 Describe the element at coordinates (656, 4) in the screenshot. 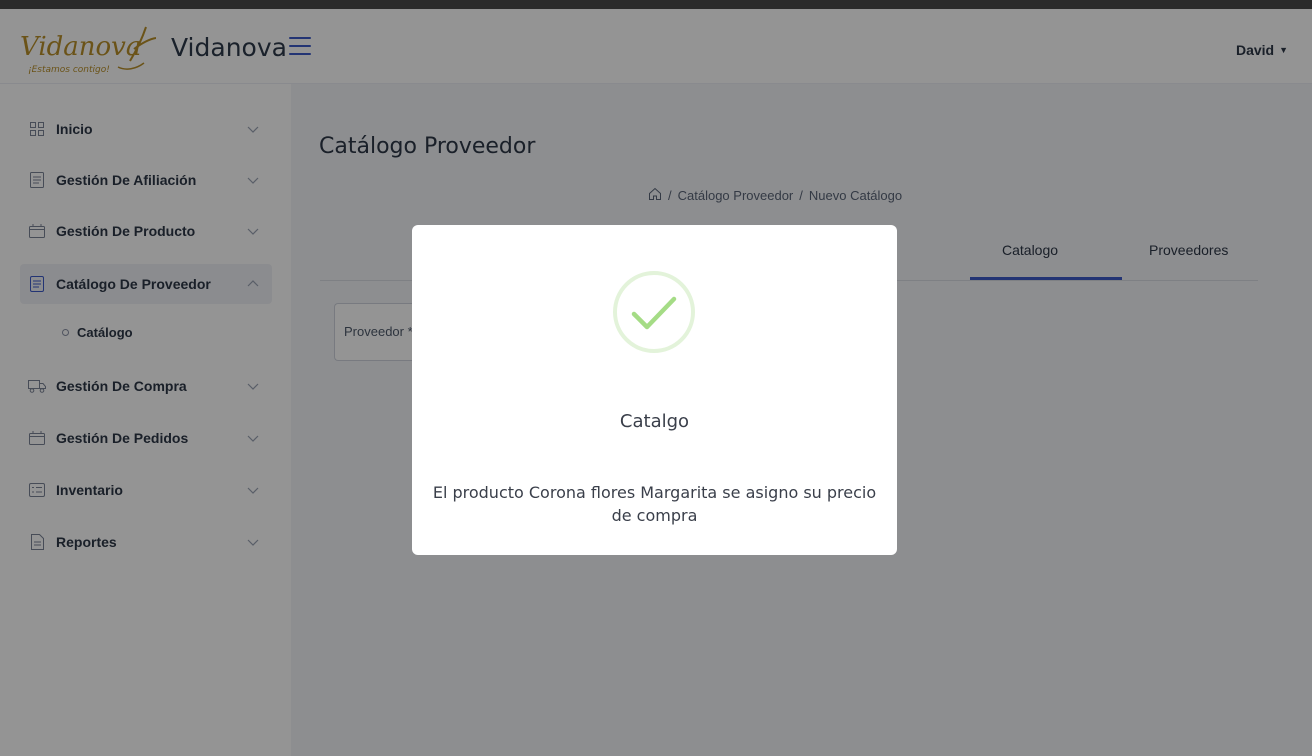

I see `browser-top-strip` at that location.